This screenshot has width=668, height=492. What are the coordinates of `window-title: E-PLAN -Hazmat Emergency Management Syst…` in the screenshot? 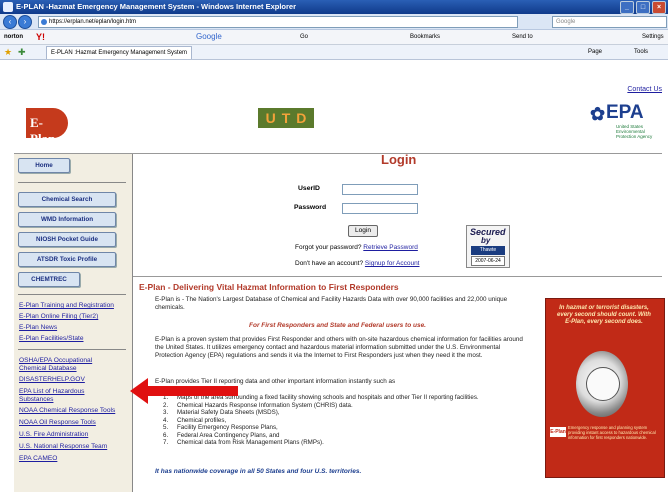 It's located at (156, 6).